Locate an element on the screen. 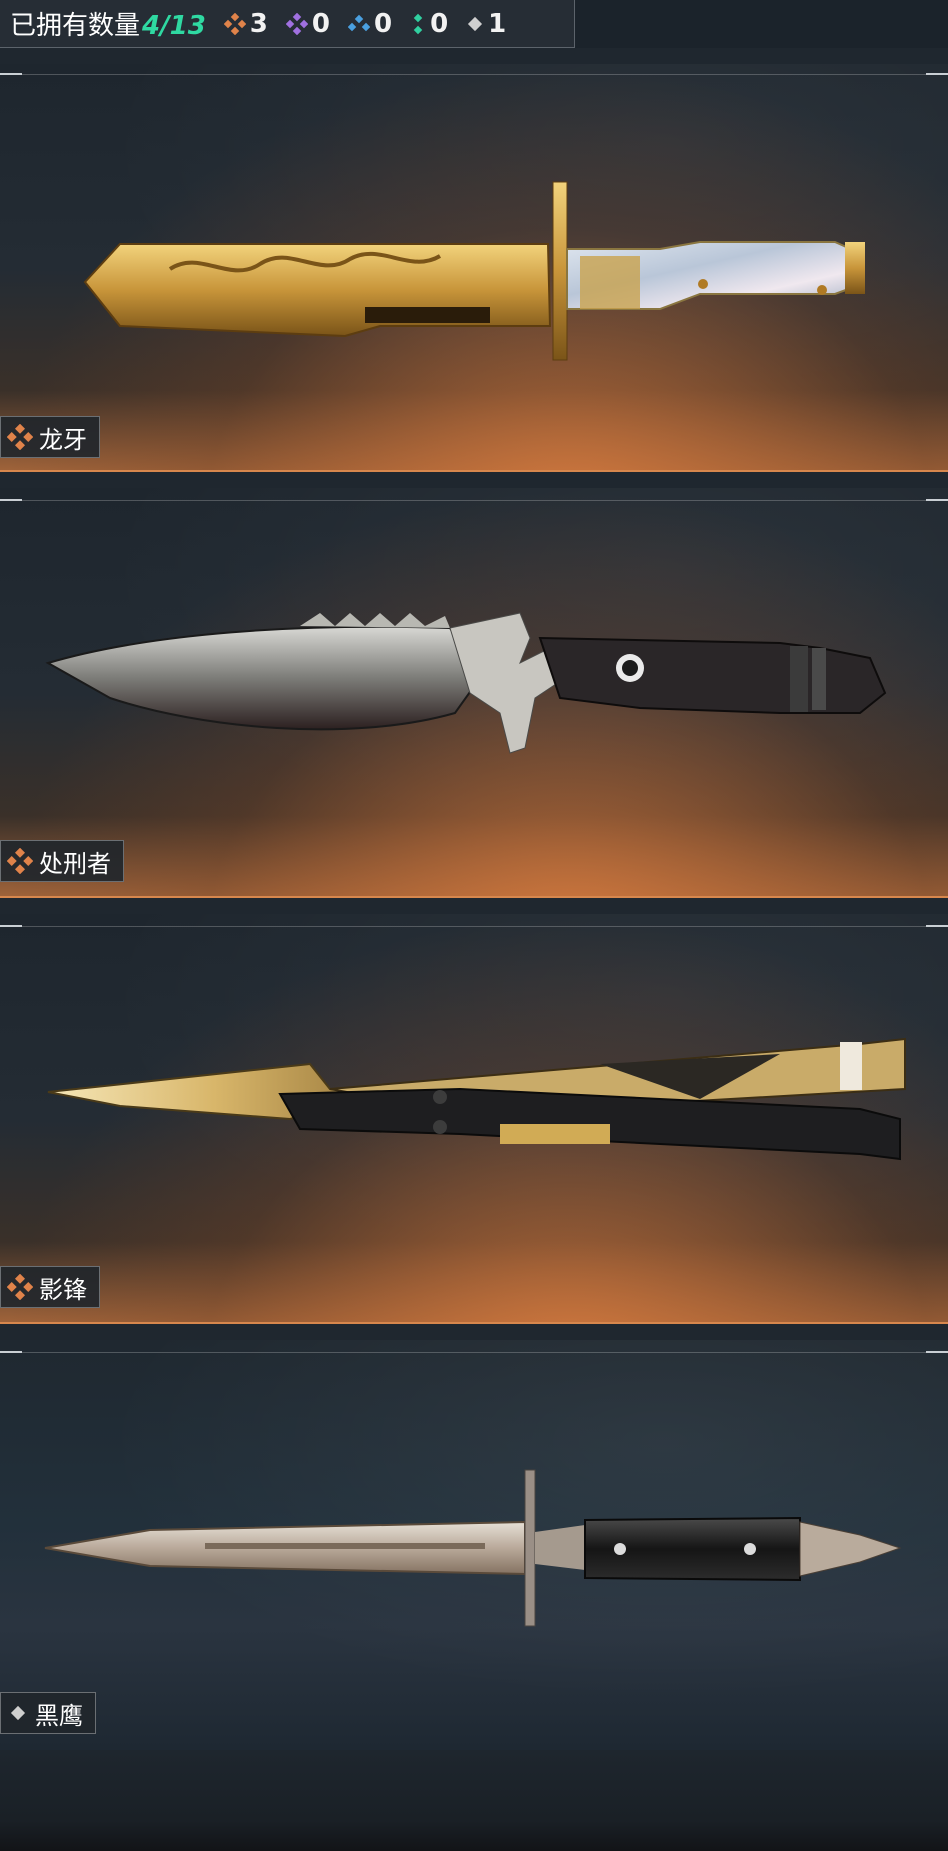  rarity-count-orange: 3 is located at coordinates (245, 23).